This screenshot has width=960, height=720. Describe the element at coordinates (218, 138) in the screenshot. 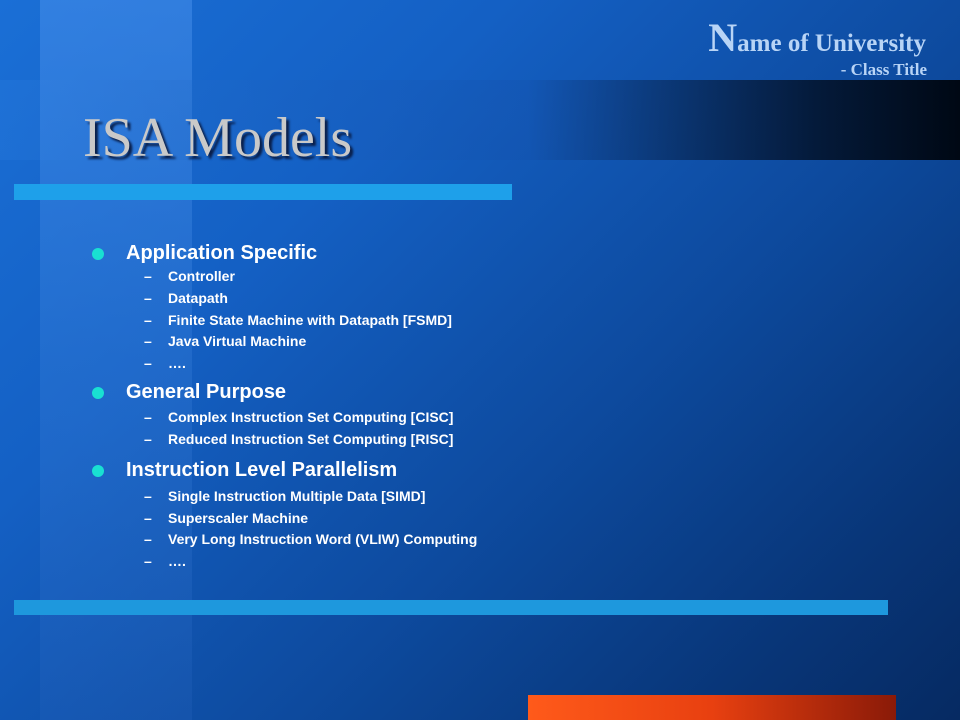

I see `slide-title: ISA Models` at that location.